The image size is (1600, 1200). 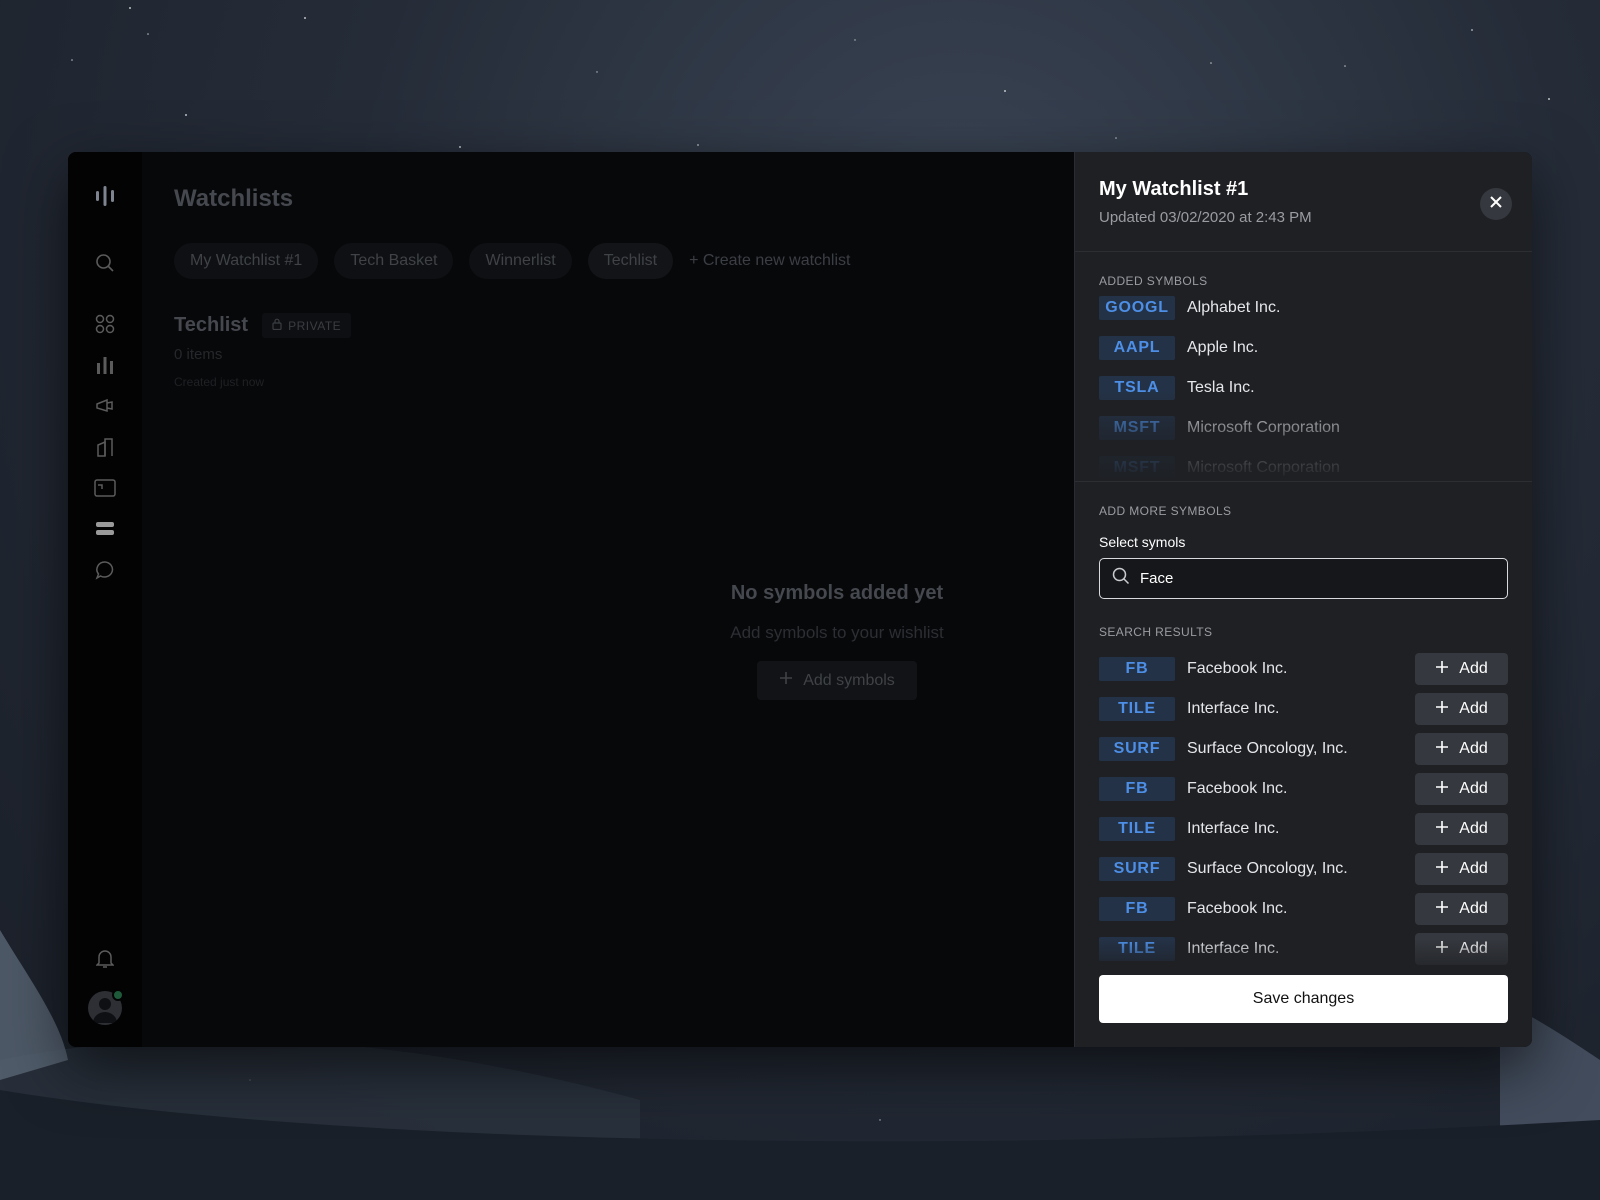 I want to click on create-watchlist-link: + Create new watchlist, so click(x=769, y=261).